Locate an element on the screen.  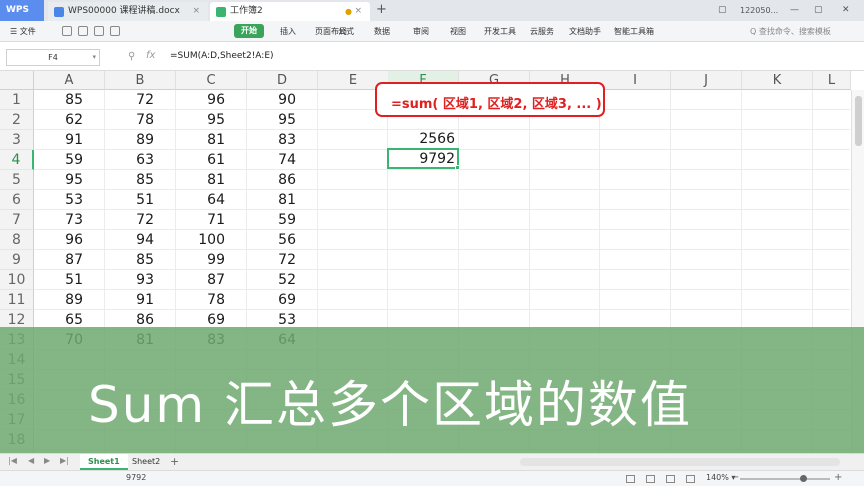
sheet-tab-sheet1: Sheet1 is located at coordinates (104, 462).